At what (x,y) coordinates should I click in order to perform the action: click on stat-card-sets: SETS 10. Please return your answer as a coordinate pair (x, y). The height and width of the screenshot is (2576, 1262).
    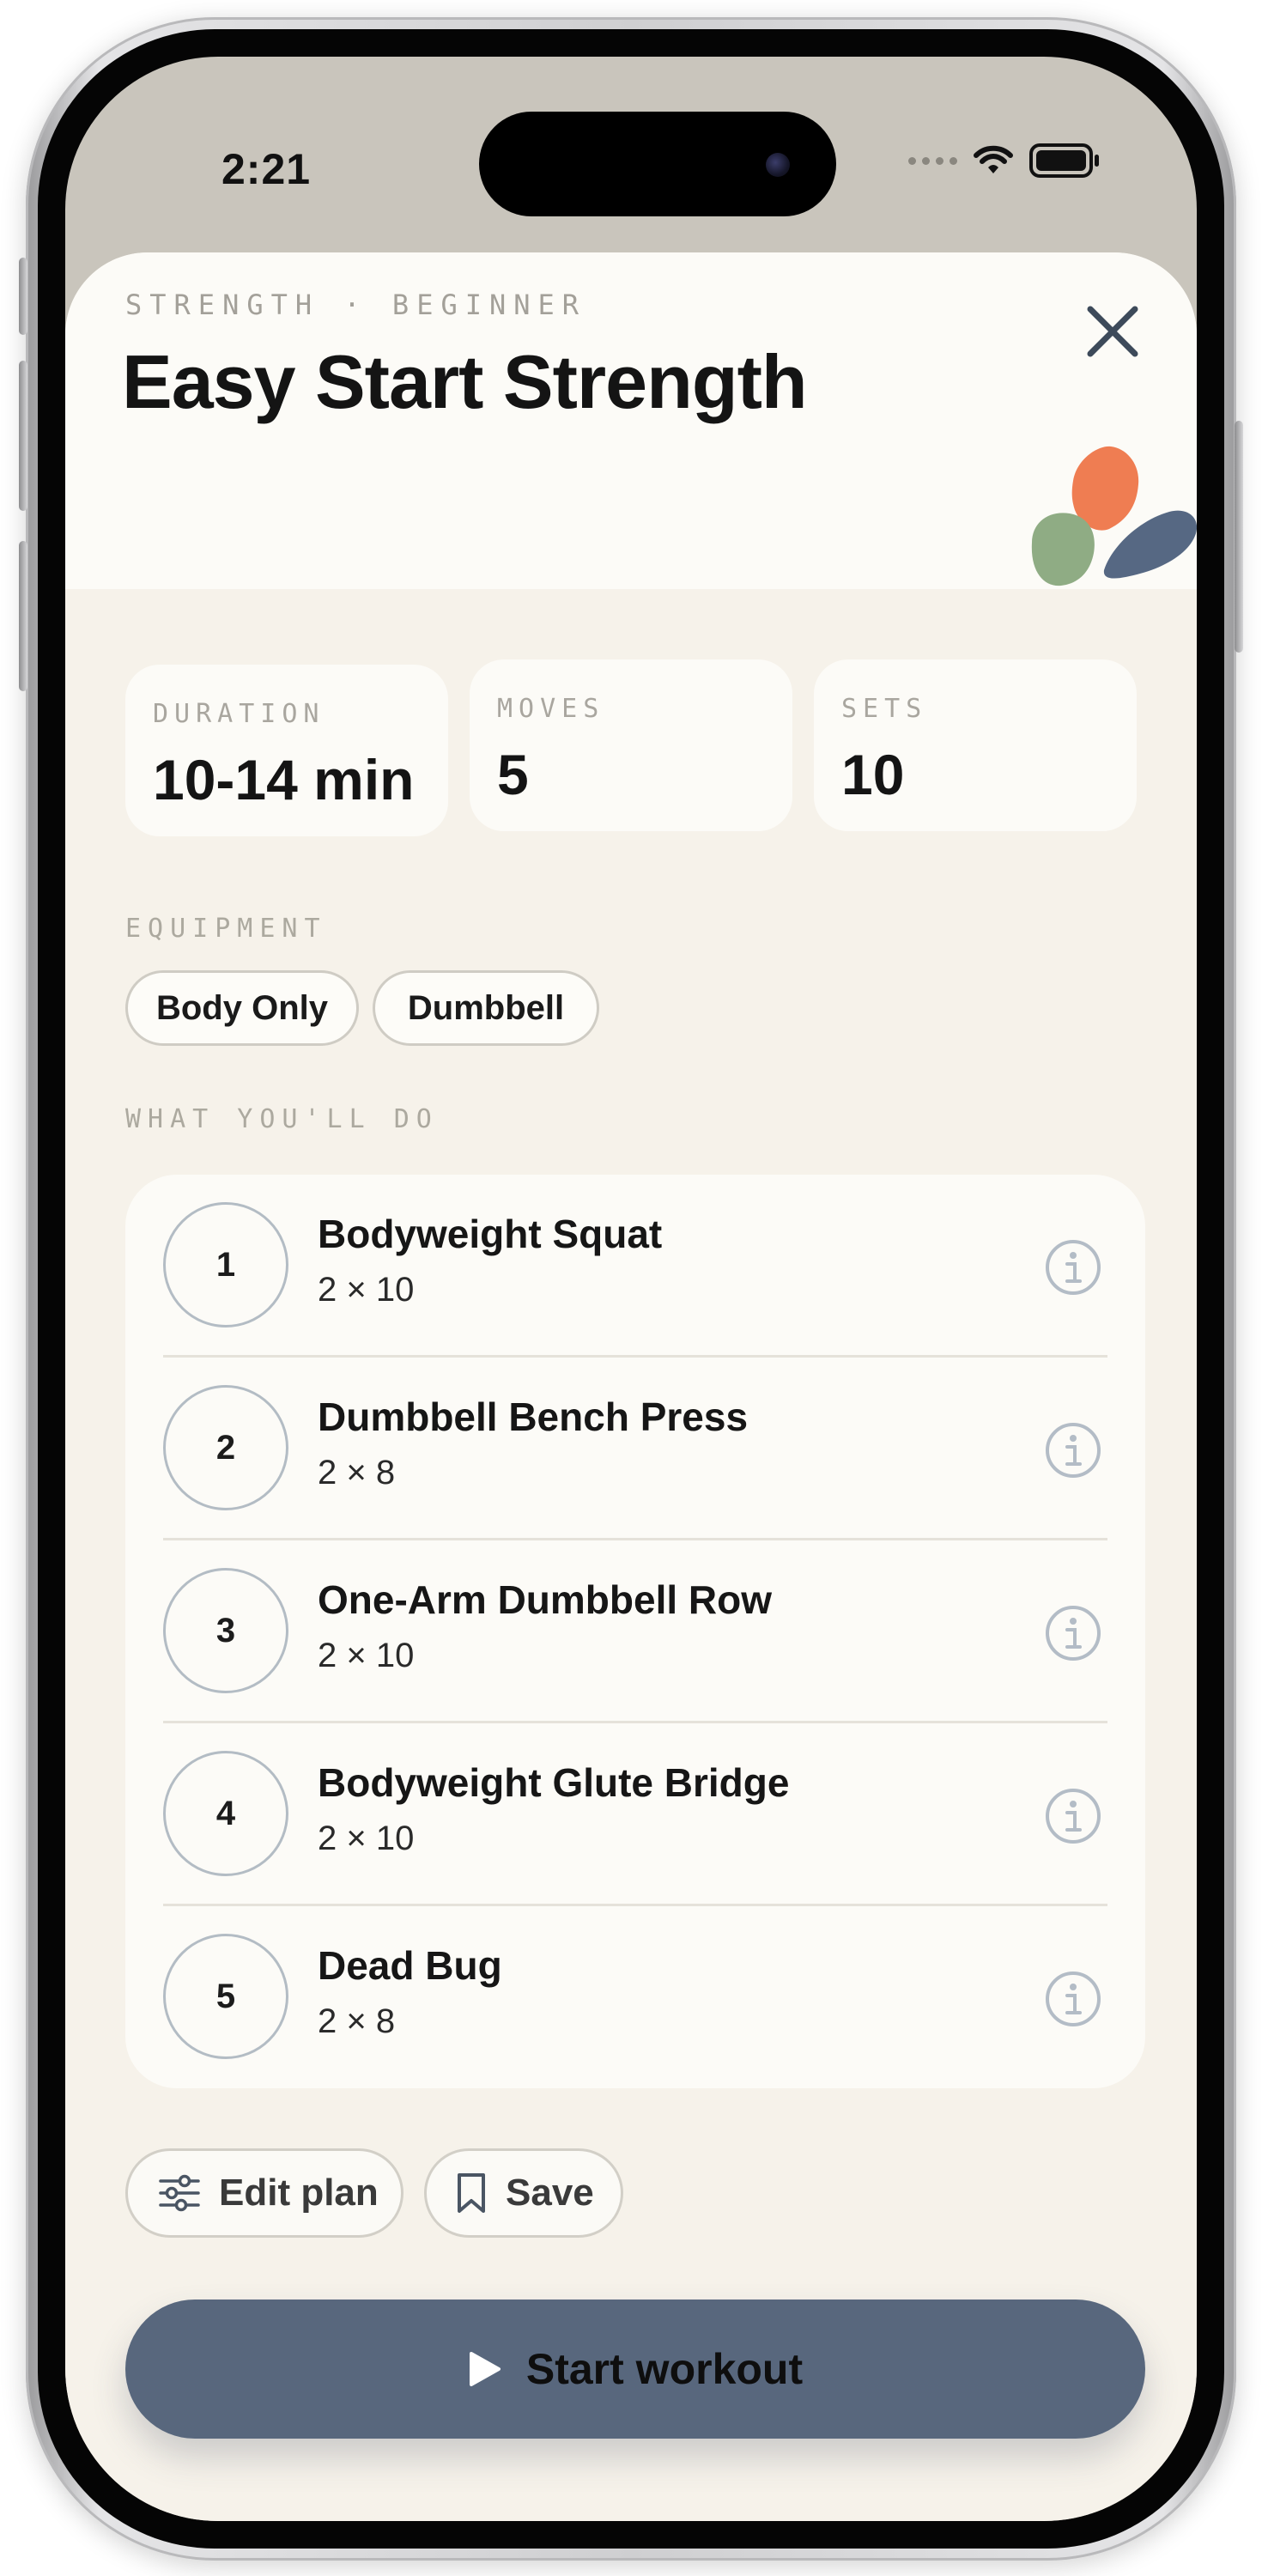
    Looking at the image, I should click on (976, 745).